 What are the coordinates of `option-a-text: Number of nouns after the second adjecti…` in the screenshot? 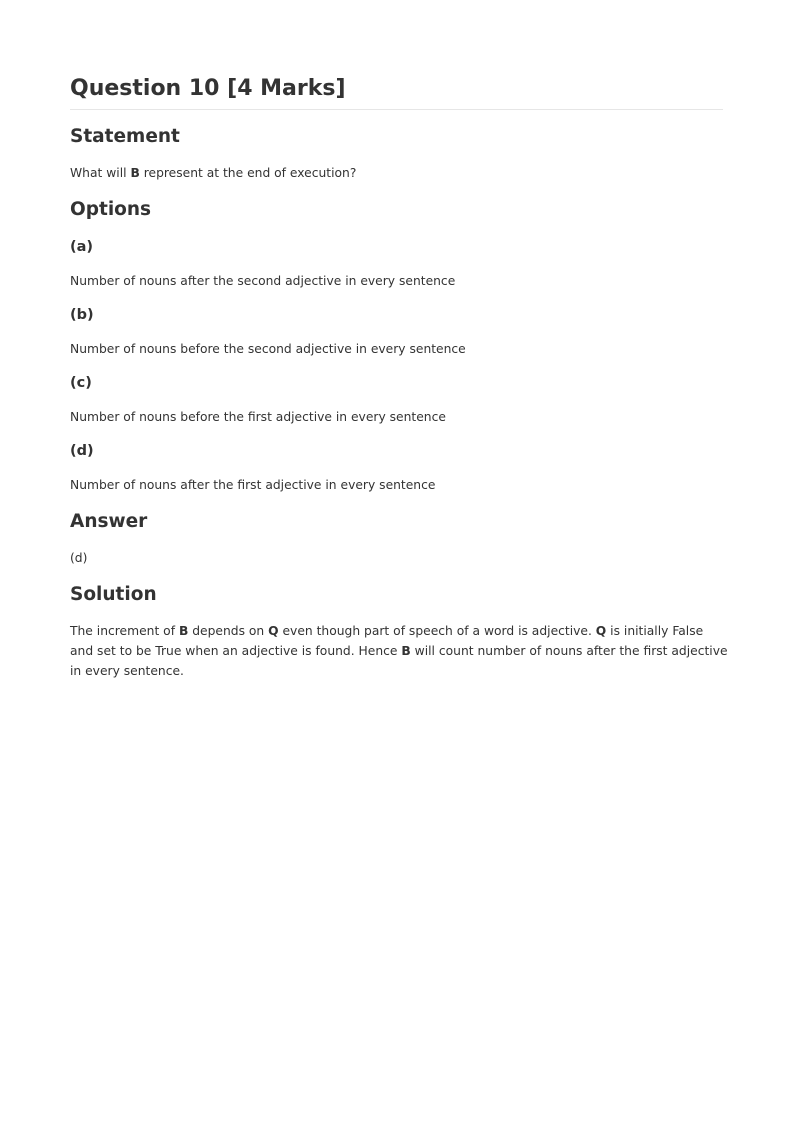 It's located at (263, 281).